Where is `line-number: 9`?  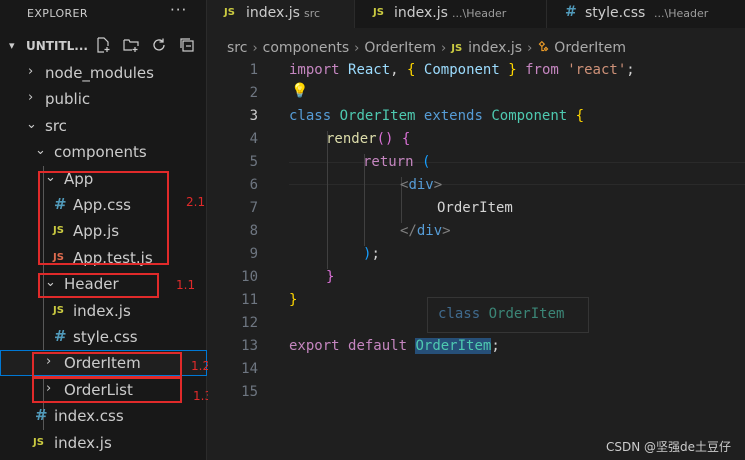
line-number: 9 is located at coordinates (253, 254).